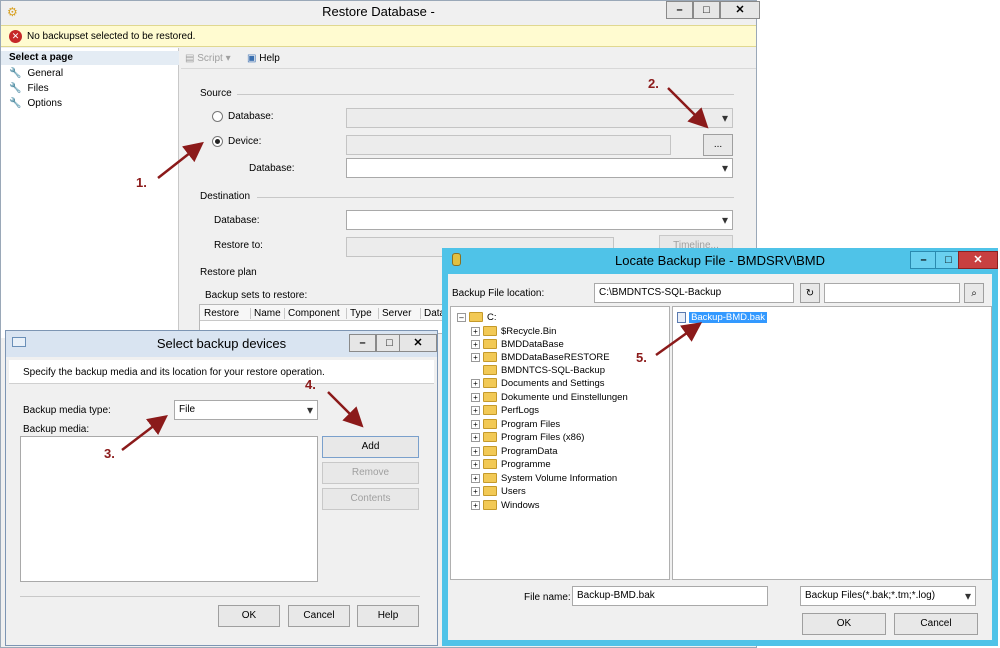 The height and width of the screenshot is (648, 1000). I want to click on annotation-label-2: 2., so click(653, 83).